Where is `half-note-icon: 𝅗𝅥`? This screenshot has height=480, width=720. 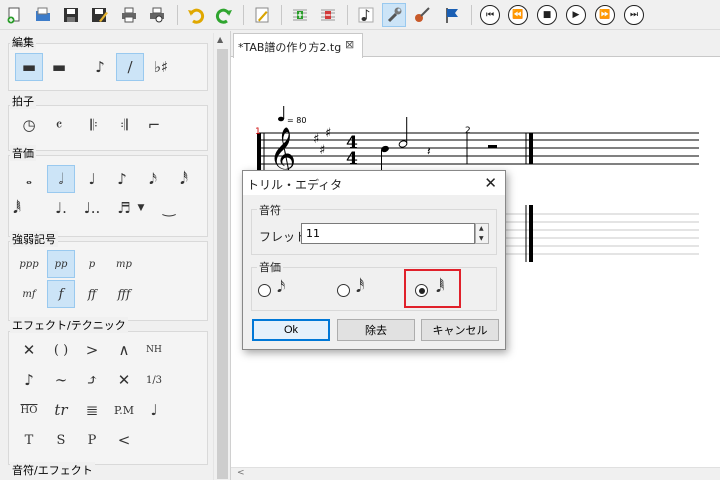 half-note-icon: 𝅗𝅥 is located at coordinates (61, 179).